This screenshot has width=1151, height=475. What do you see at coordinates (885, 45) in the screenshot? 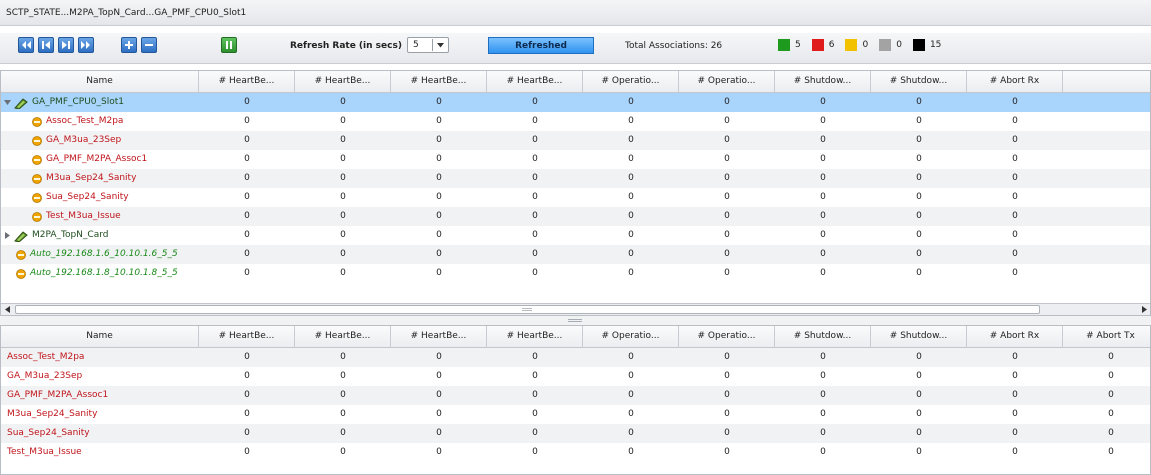
I see `legend-swatch` at bounding box center [885, 45].